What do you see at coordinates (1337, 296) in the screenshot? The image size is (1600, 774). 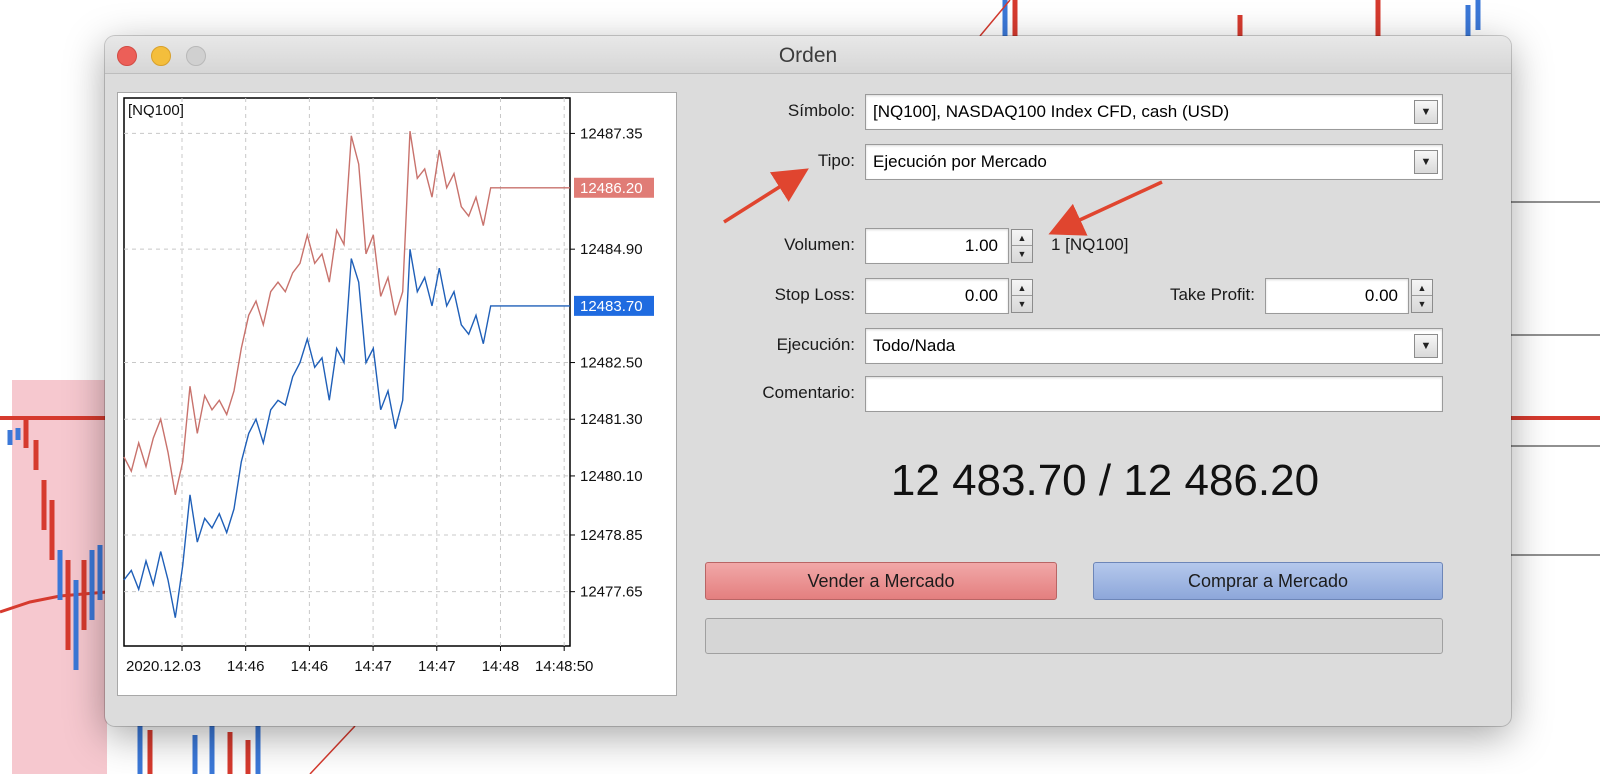 I see `take-profit-input: 0.00` at bounding box center [1337, 296].